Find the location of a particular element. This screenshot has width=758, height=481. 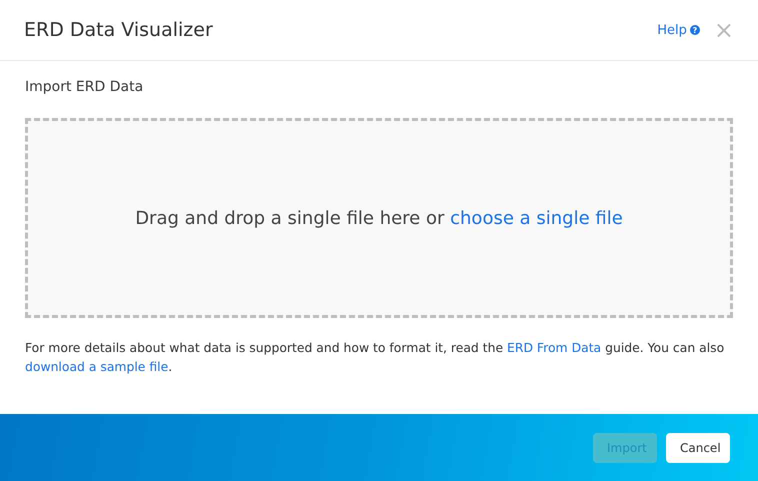

help-paragraph: For more details about what data is supported and how to format it, read the ERD From Data guide. You can also download a sample file. is located at coordinates (375, 357).